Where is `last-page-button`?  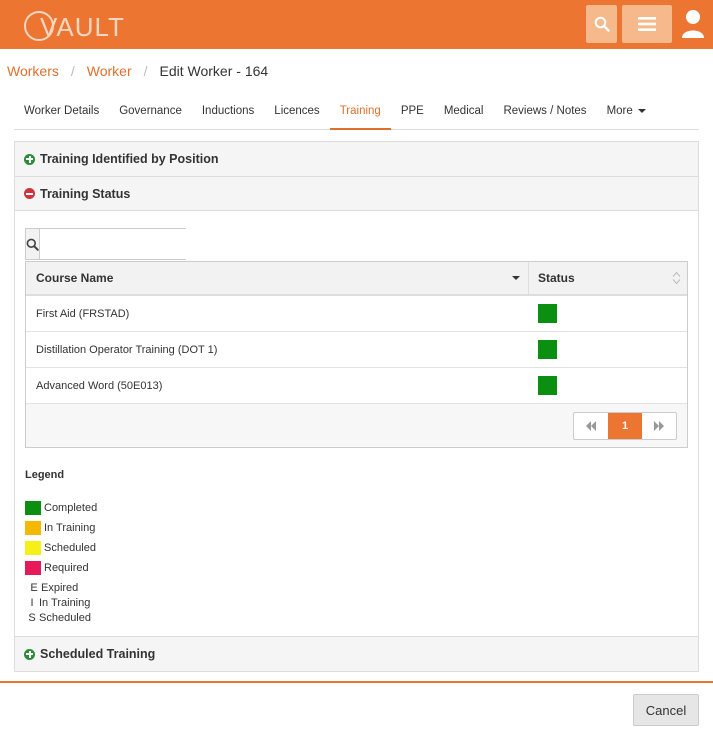
last-page-button is located at coordinates (659, 426).